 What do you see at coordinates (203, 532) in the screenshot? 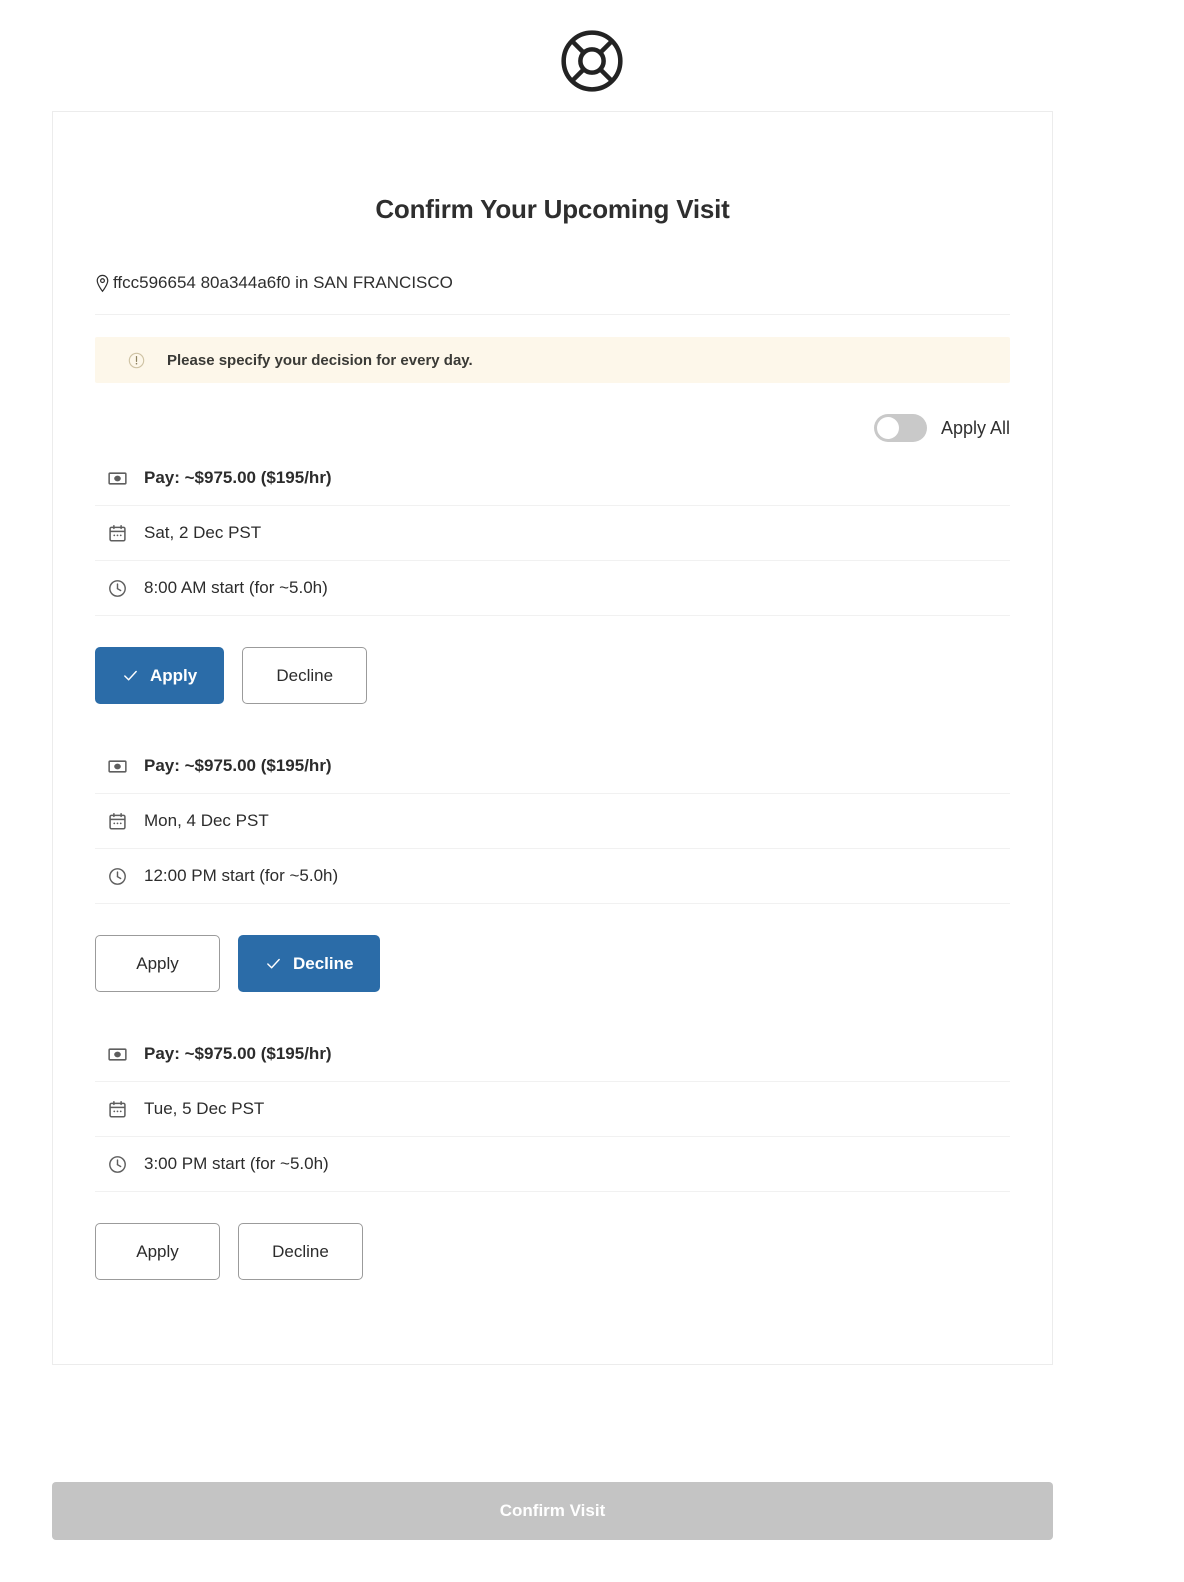
I see `shift-date-text: Sat, 2 Dec PST` at bounding box center [203, 532].